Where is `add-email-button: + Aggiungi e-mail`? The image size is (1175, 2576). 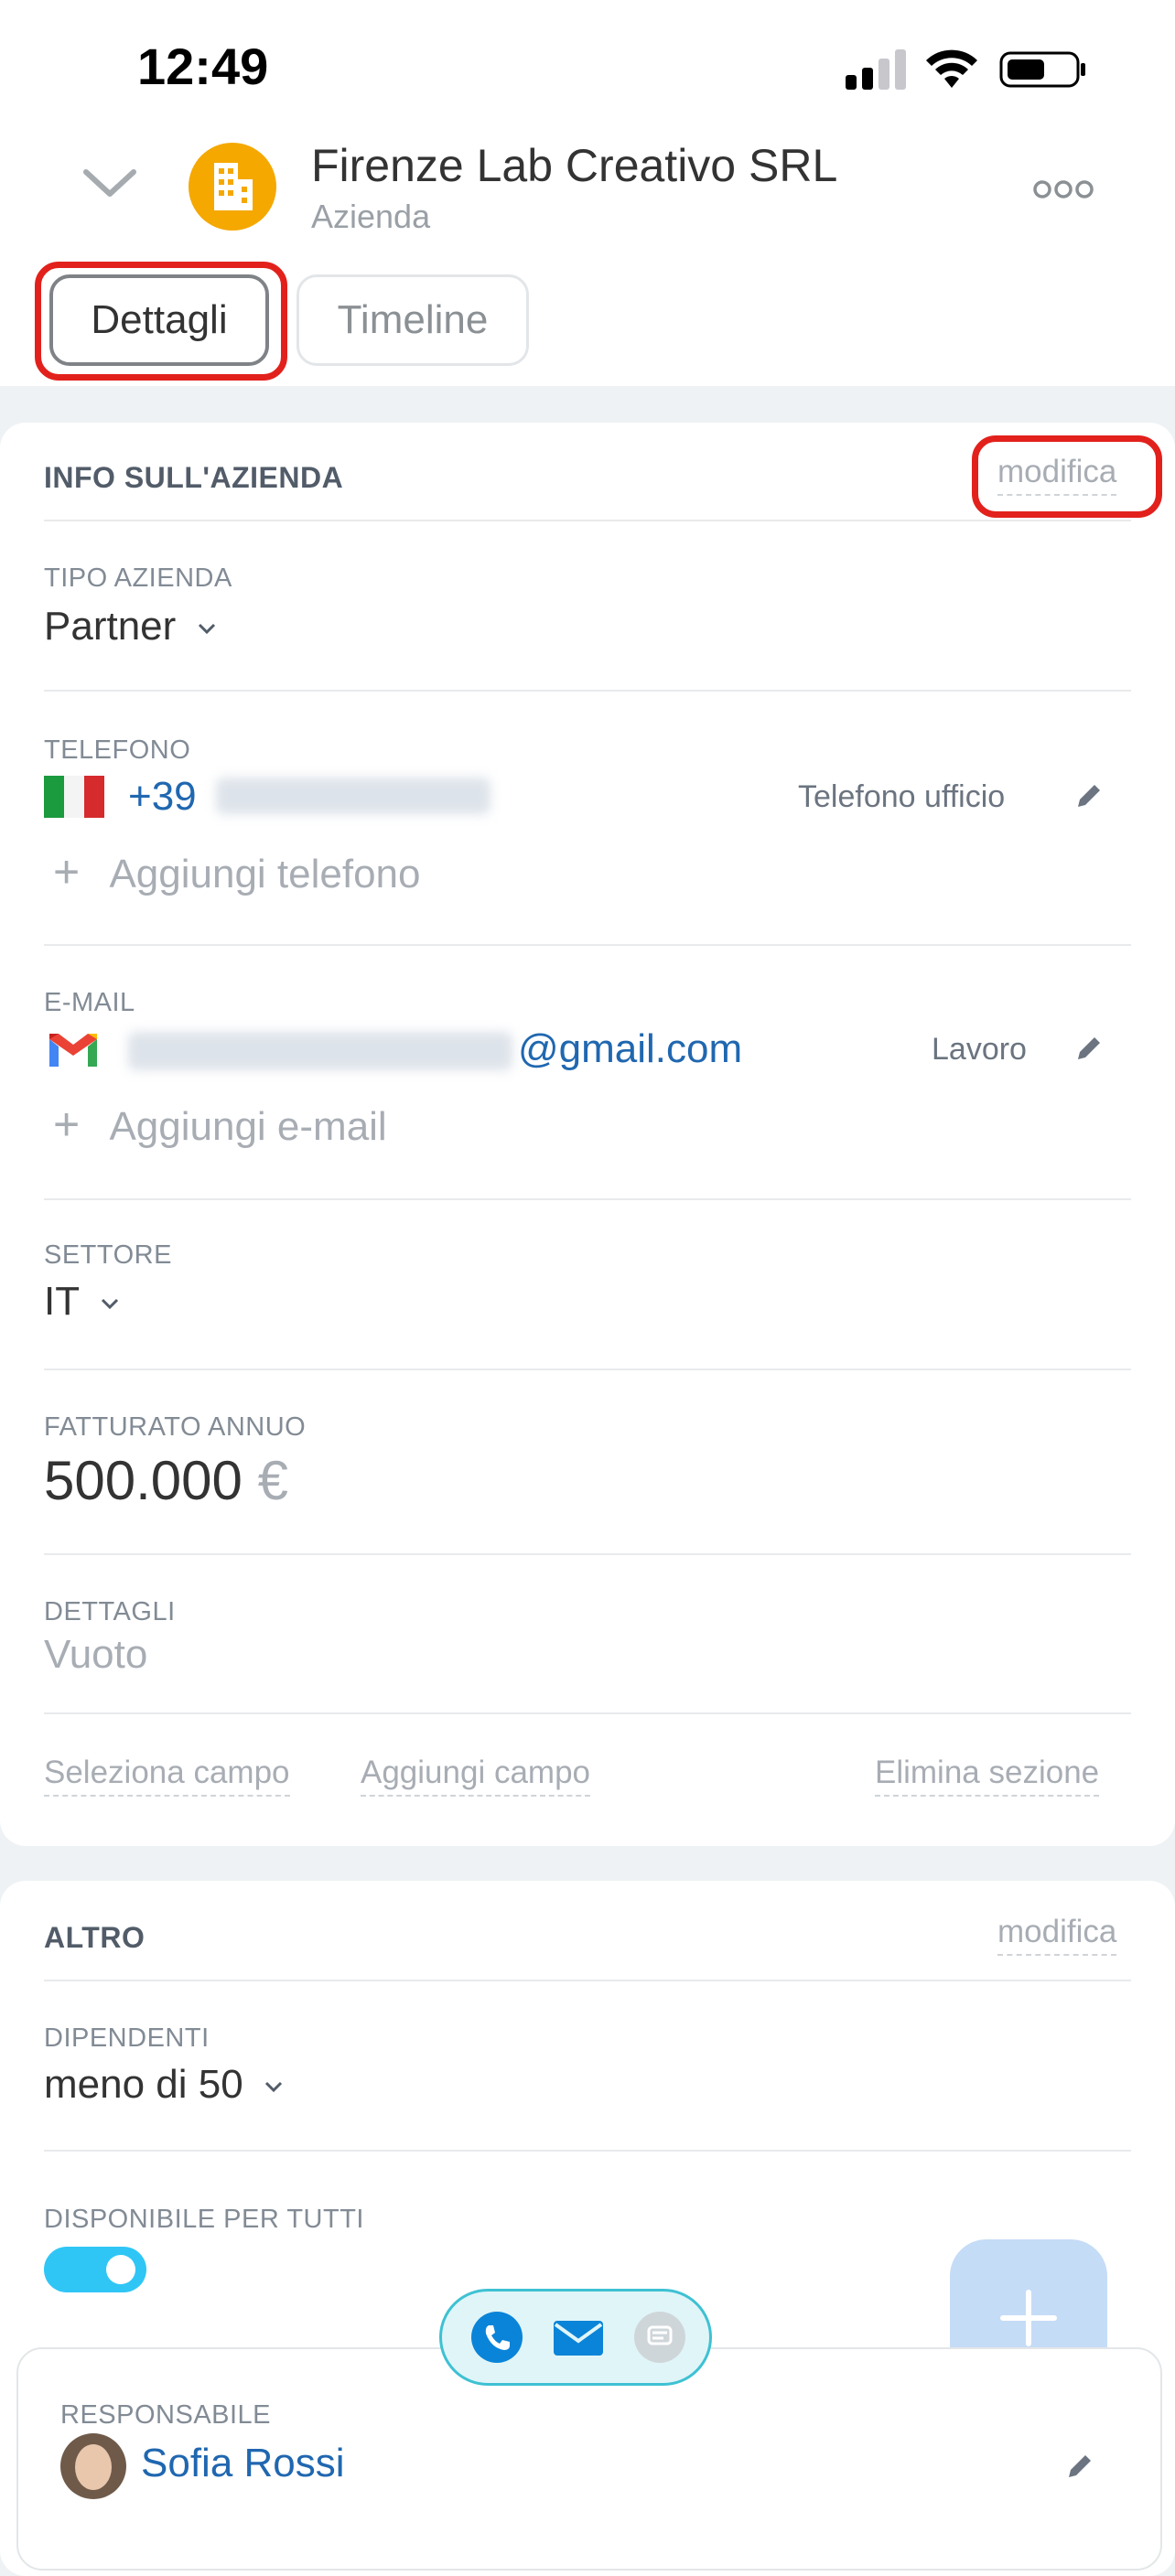 add-email-button: + Aggiungi e-mail is located at coordinates (220, 1124).